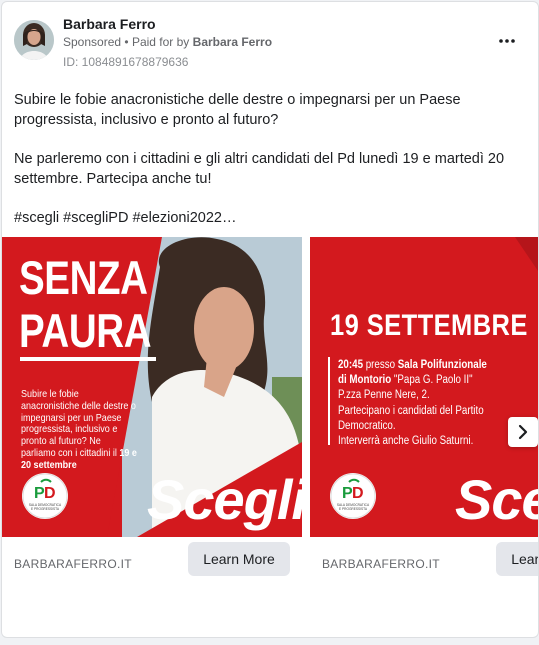 This screenshot has height=645, width=539. Describe the element at coordinates (351, 365) in the screenshot. I see `event-time: 20:45` at that location.